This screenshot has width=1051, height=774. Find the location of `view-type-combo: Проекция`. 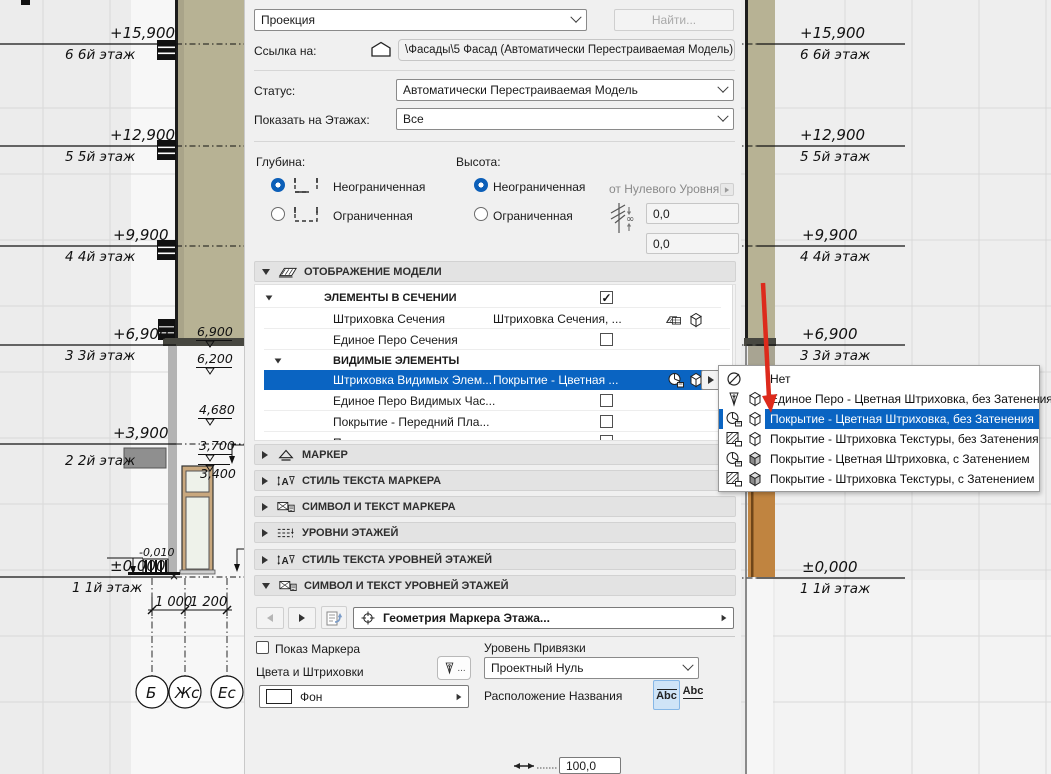

view-type-combo: Проекция is located at coordinates (420, 20).